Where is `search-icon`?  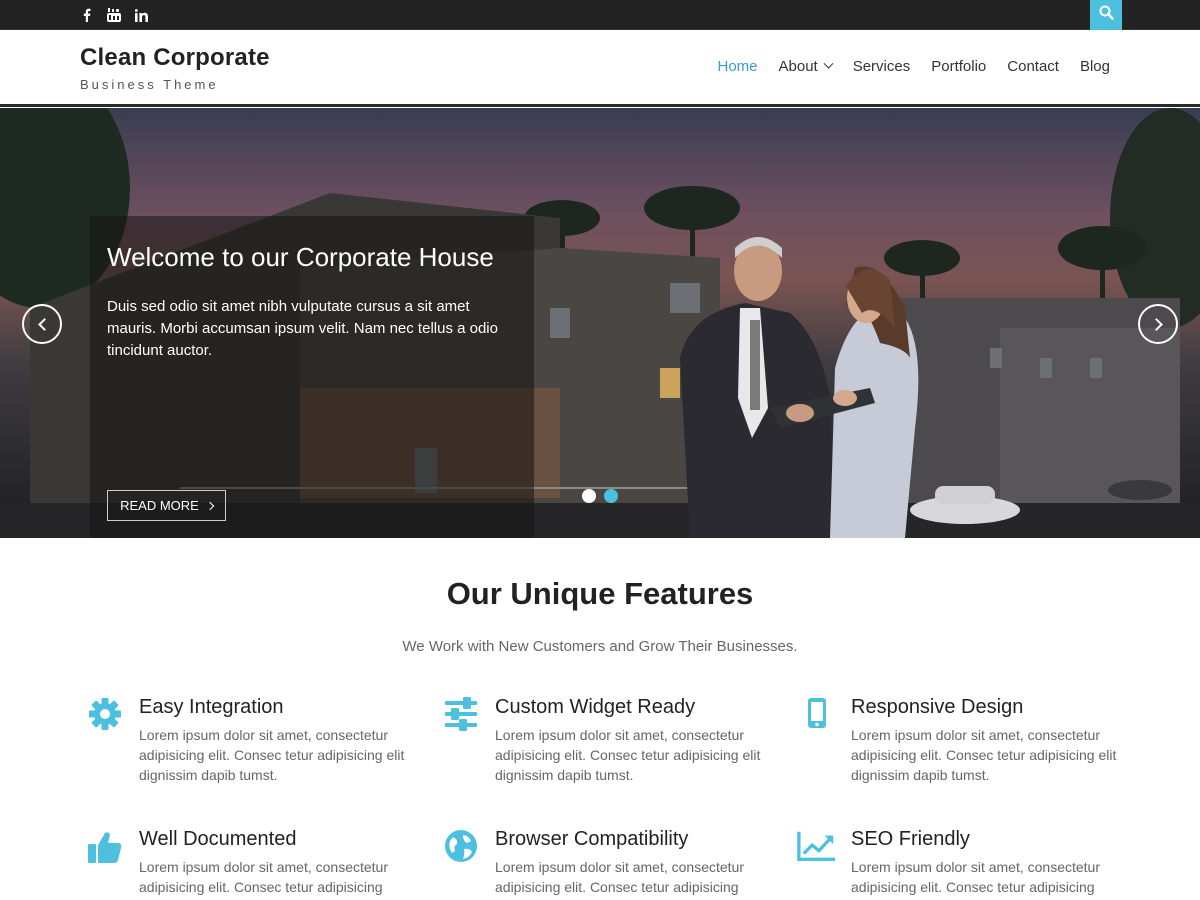 search-icon is located at coordinates (1106, 15).